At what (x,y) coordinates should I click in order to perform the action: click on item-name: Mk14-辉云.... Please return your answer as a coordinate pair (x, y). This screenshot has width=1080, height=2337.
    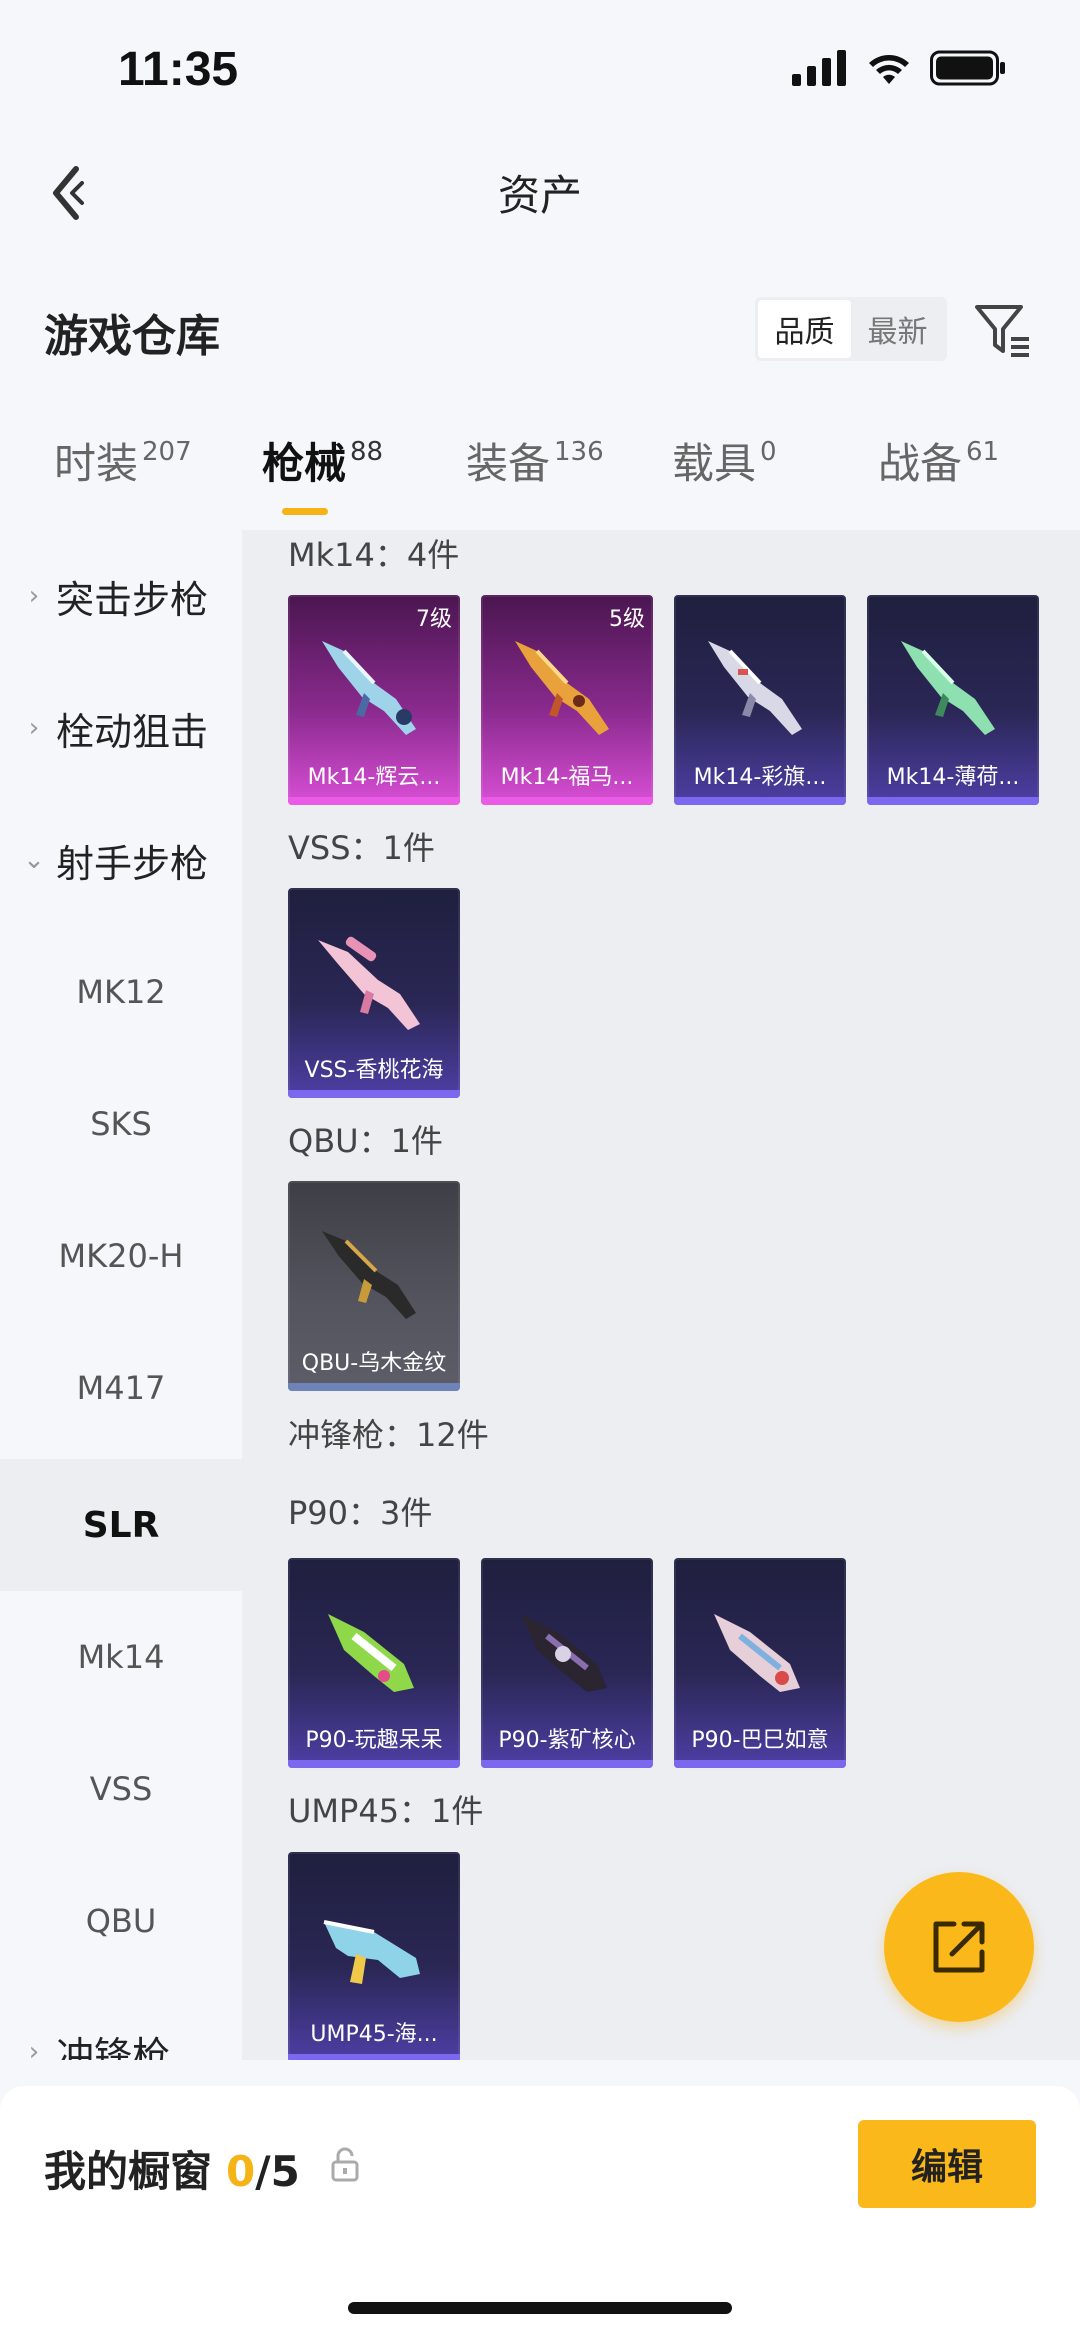
    Looking at the image, I should click on (374, 777).